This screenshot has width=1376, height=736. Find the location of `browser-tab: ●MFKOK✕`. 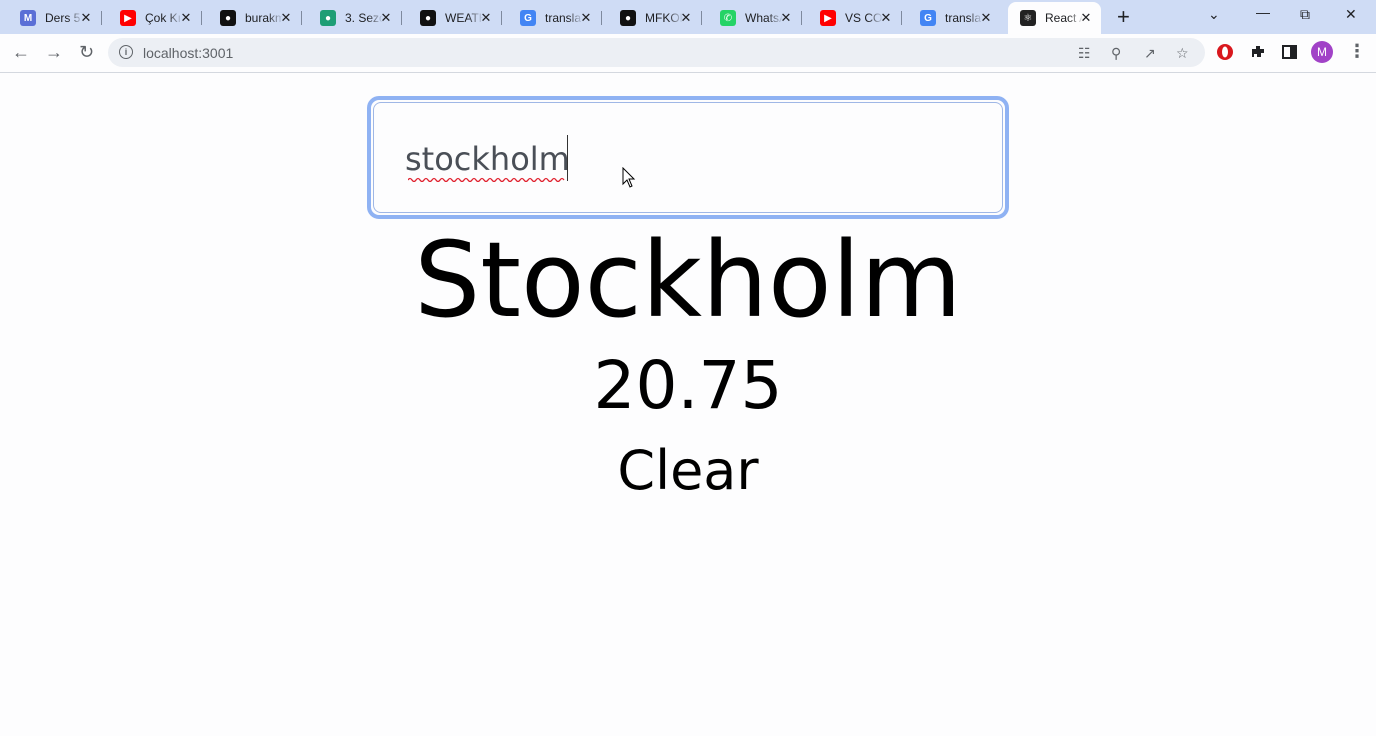

browser-tab: ●MFKOK✕ is located at coordinates (655, 18).